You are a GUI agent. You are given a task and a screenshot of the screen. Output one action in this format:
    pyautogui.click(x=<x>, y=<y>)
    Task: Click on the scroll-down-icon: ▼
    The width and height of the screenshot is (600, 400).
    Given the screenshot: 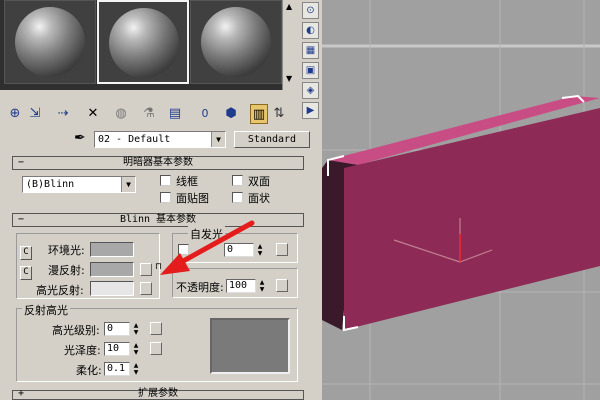 What is the action you would take?
    pyautogui.click(x=289, y=78)
    